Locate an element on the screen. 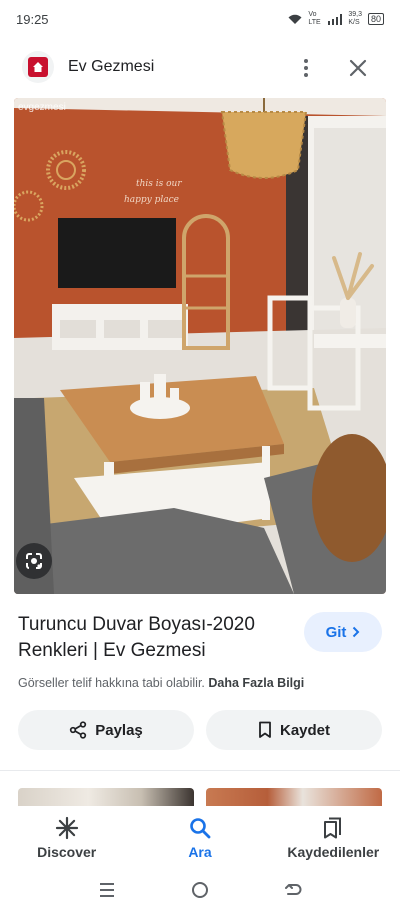 The width and height of the screenshot is (400, 911). back-icon is located at coordinates (293, 890).